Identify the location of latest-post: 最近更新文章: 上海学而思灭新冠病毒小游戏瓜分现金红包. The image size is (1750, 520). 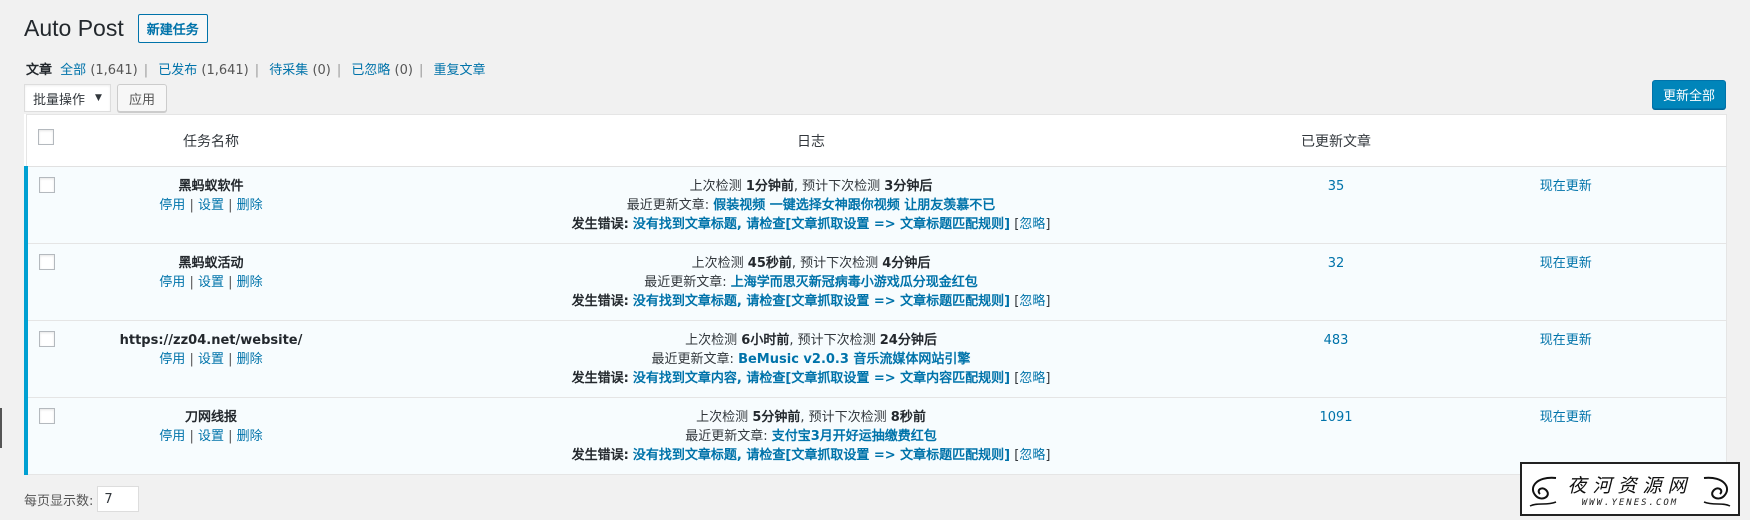
(811, 282).